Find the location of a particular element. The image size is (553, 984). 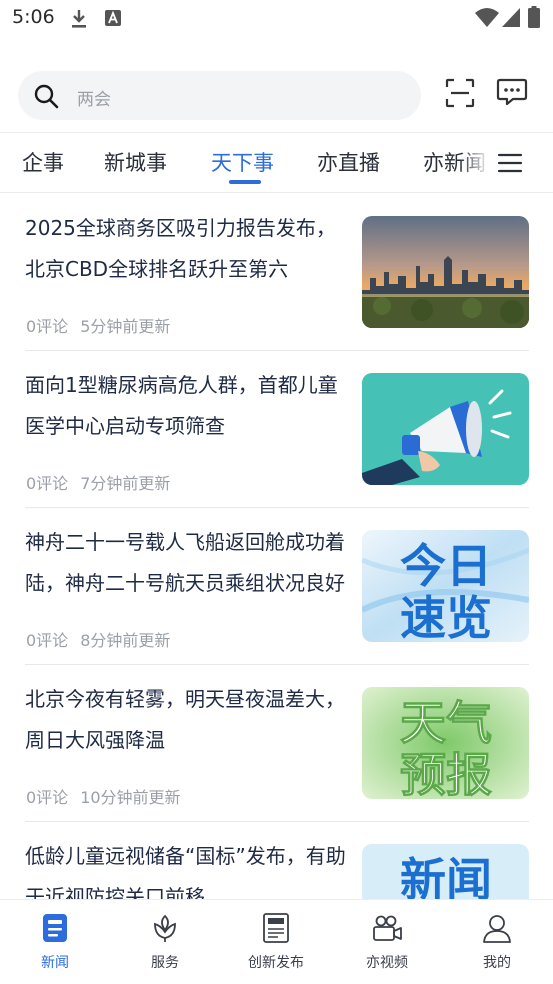

news-meta: 0评论 7分钟前更新 is located at coordinates (98, 482).